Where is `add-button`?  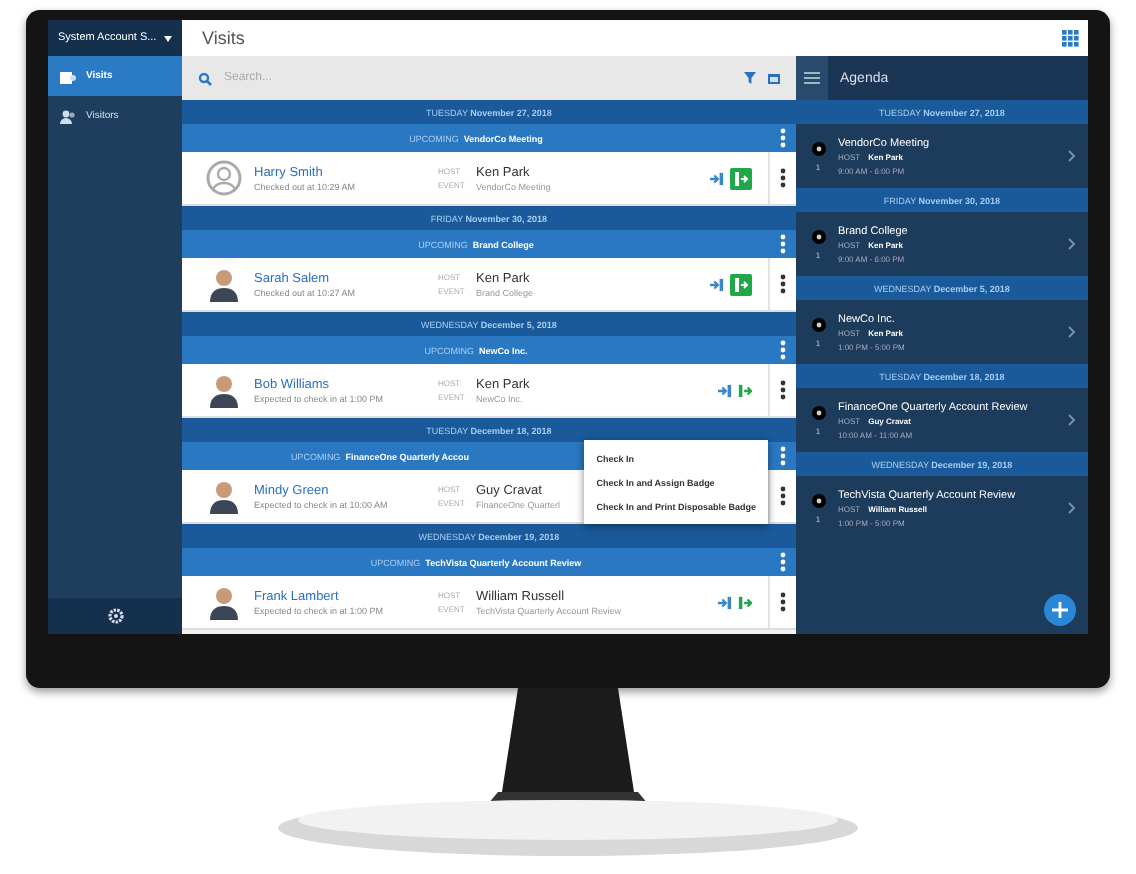
add-button is located at coordinates (1060, 610).